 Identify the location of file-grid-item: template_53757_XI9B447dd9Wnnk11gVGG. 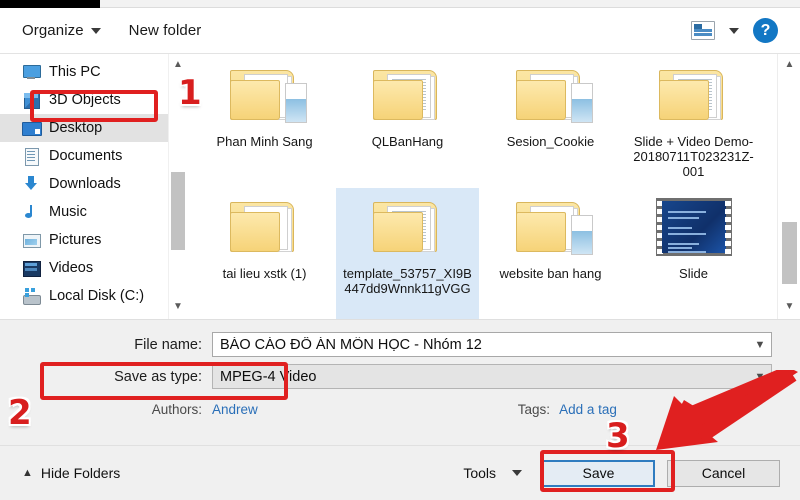
(407, 253).